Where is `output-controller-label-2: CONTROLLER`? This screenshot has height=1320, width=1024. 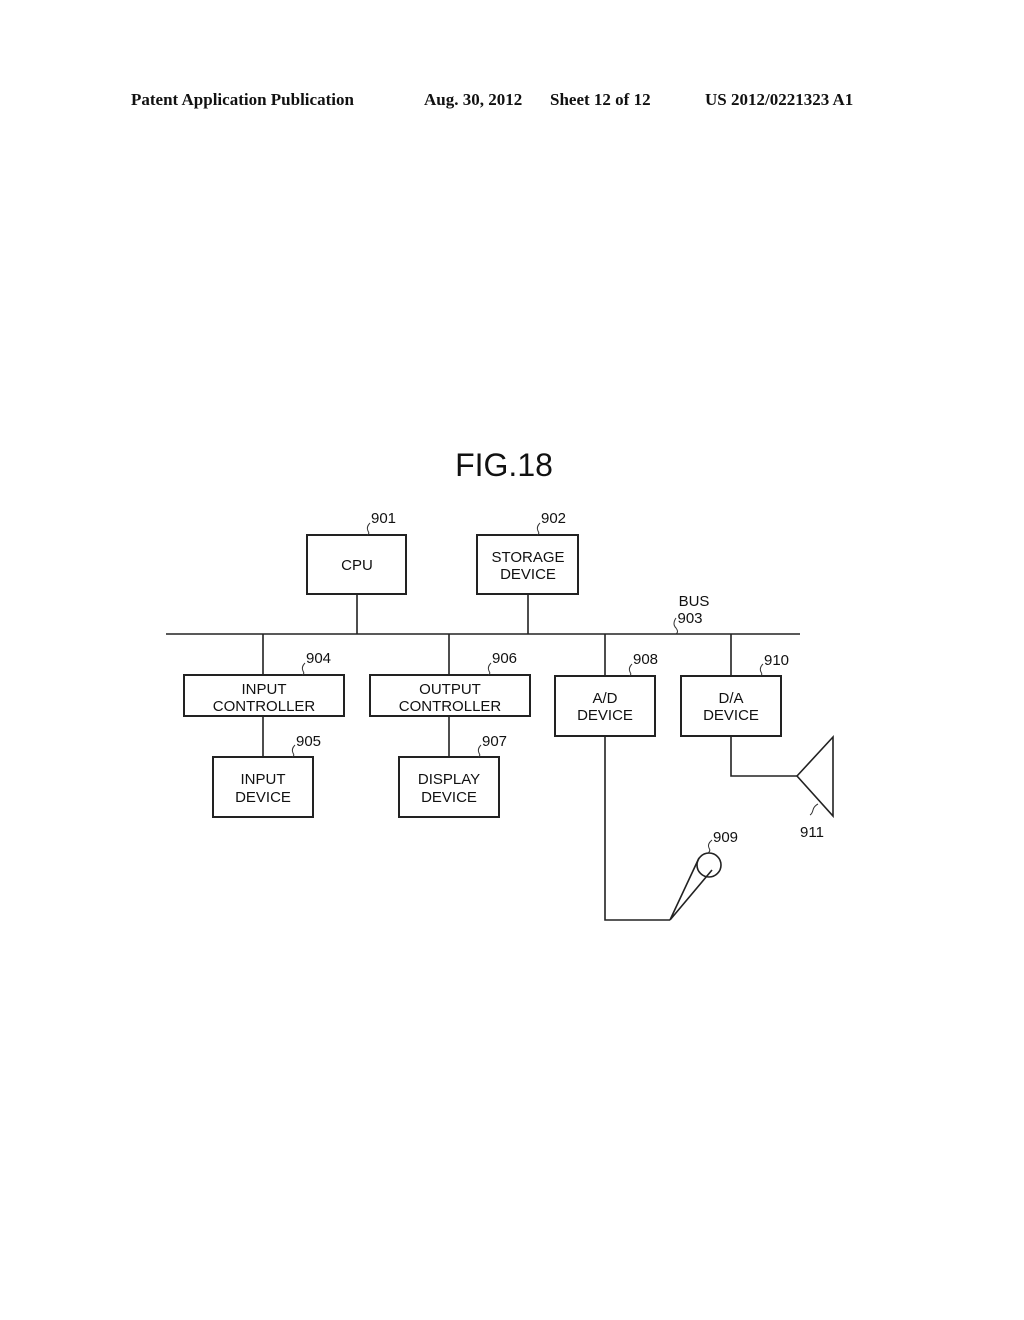 output-controller-label-2: CONTROLLER is located at coordinates (450, 706).